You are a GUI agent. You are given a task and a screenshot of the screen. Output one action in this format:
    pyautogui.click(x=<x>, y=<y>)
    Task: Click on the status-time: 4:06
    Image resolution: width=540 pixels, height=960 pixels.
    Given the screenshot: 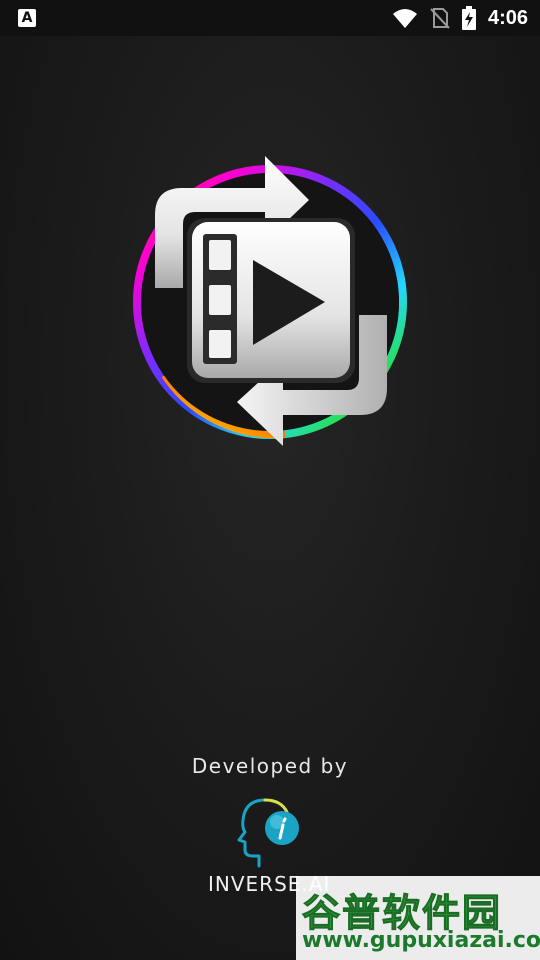 What is the action you would take?
    pyautogui.click(x=507, y=17)
    